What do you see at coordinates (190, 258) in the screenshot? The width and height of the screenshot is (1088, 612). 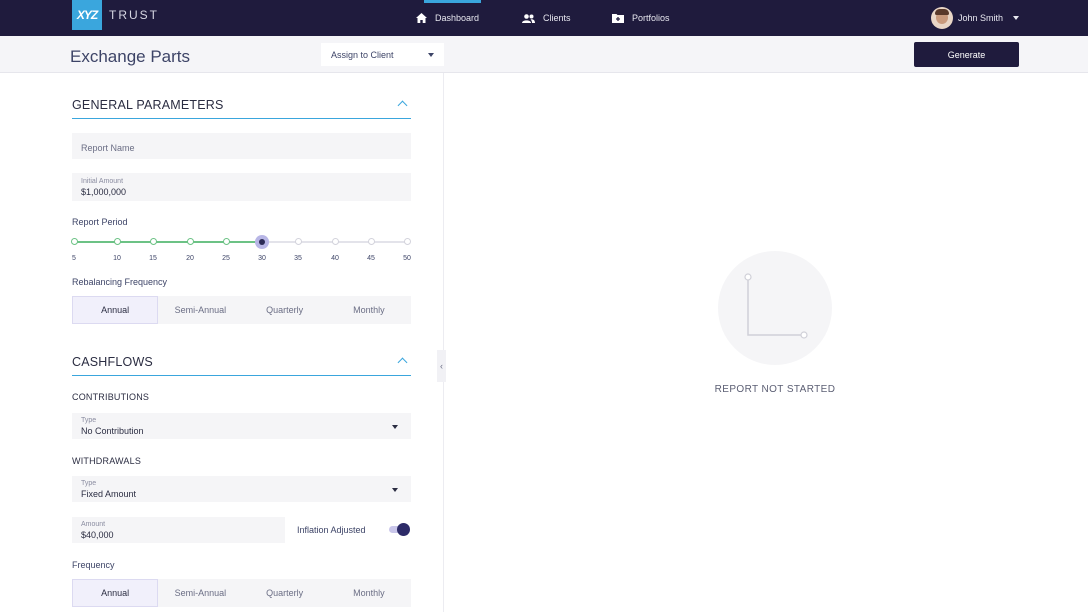 I see `slider-tick-label: 20` at bounding box center [190, 258].